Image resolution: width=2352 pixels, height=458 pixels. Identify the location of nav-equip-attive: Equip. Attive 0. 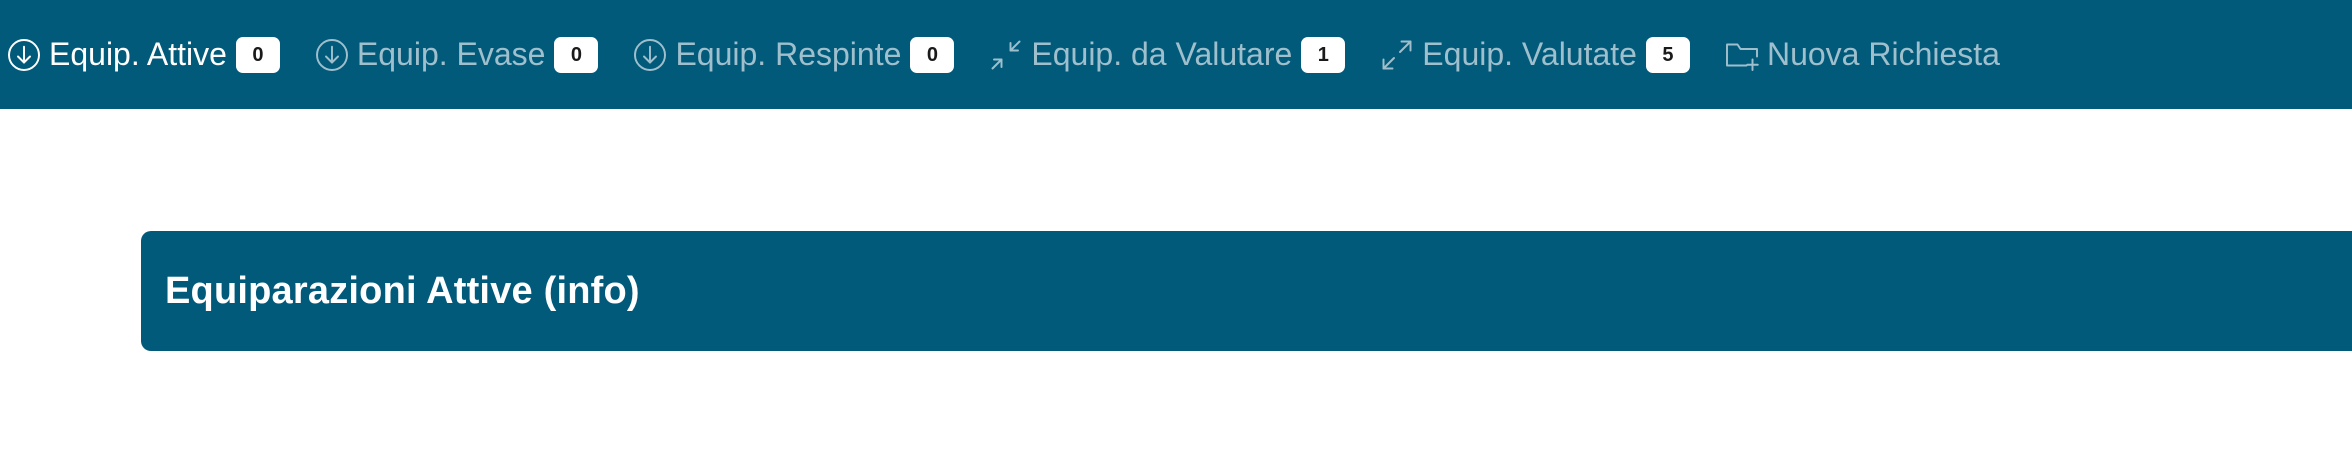
(143, 54).